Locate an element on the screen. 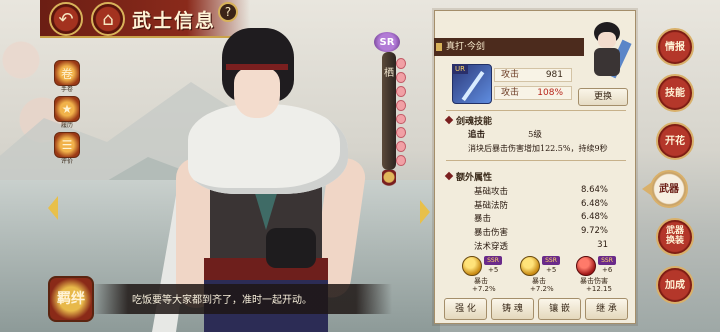  skill-description: 消块后暴击伤害增加122.5%，持续9秒 is located at coordinates (538, 148).